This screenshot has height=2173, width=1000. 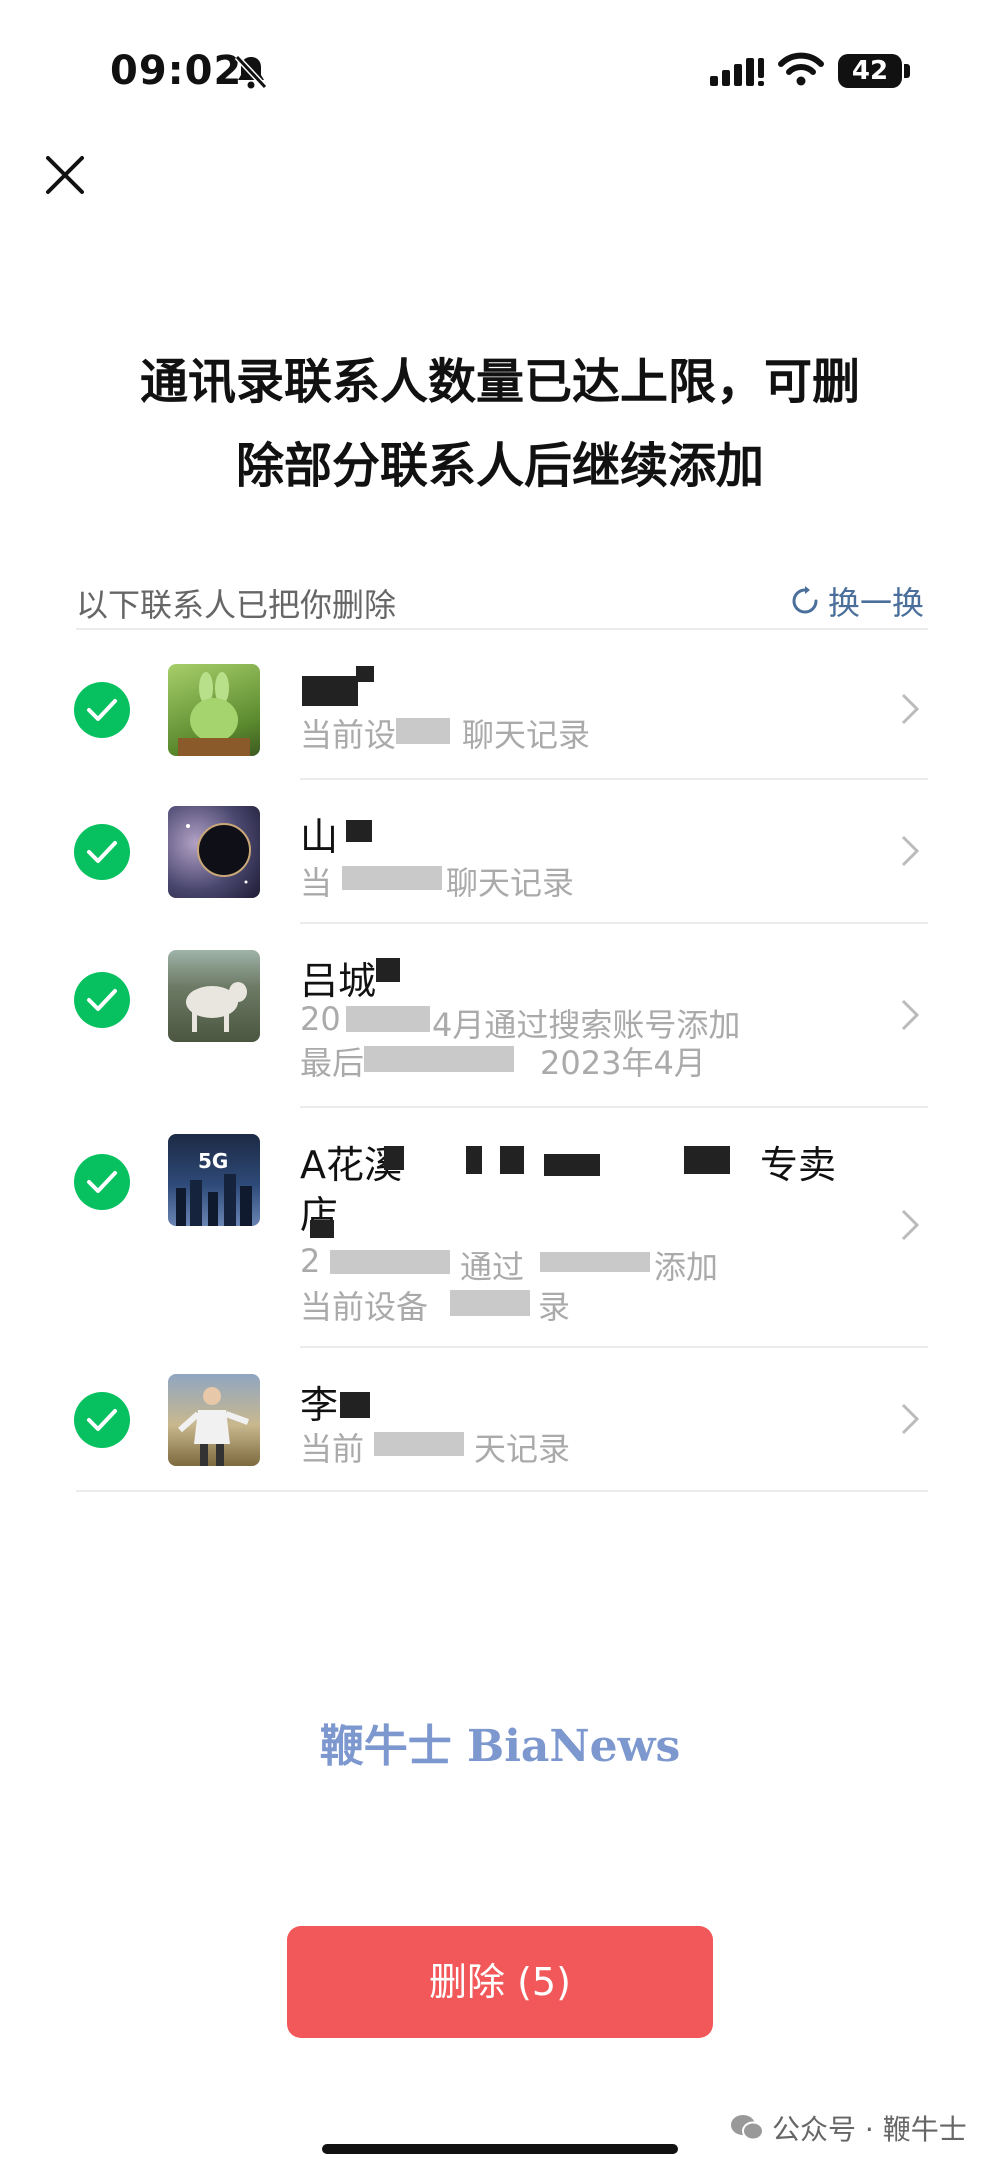 I want to click on close-icon, so click(x=65, y=175).